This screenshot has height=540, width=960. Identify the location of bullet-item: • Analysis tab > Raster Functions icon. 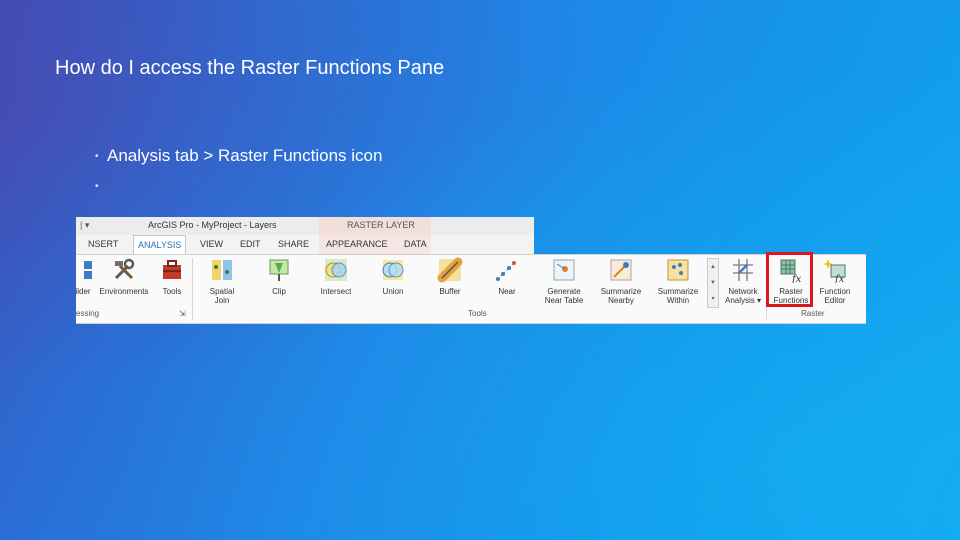
(238, 156).